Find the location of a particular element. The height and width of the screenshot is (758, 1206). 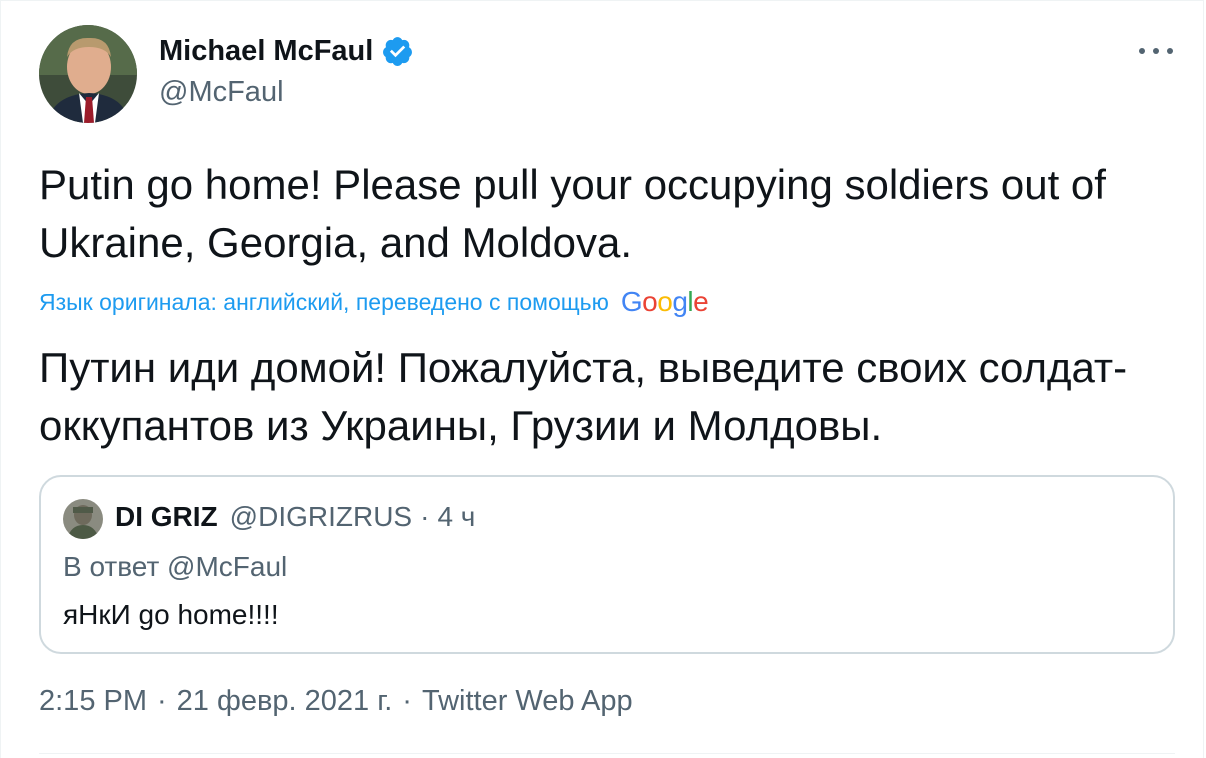

quote-header: DI GRIZ @DIGRIZRUS · 4 ч is located at coordinates (295, 517).